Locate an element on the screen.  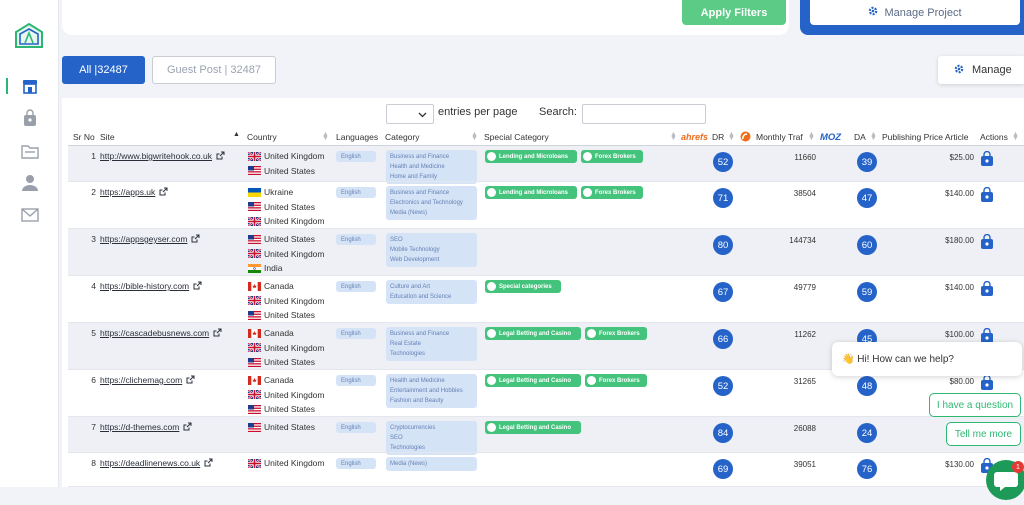
monthly-traffic-value: 38504 is located at coordinates (804, 193).